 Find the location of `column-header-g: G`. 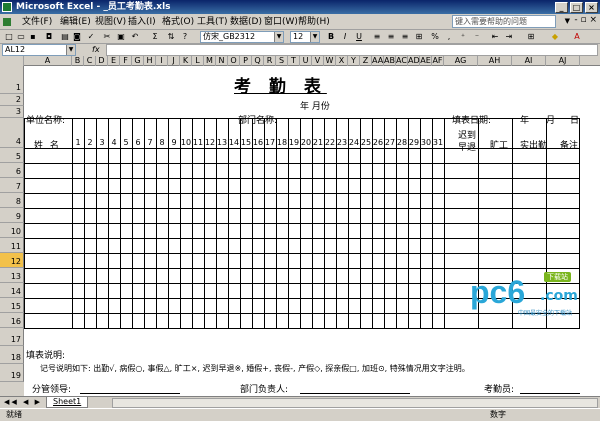

column-header-g: G is located at coordinates (138, 61).